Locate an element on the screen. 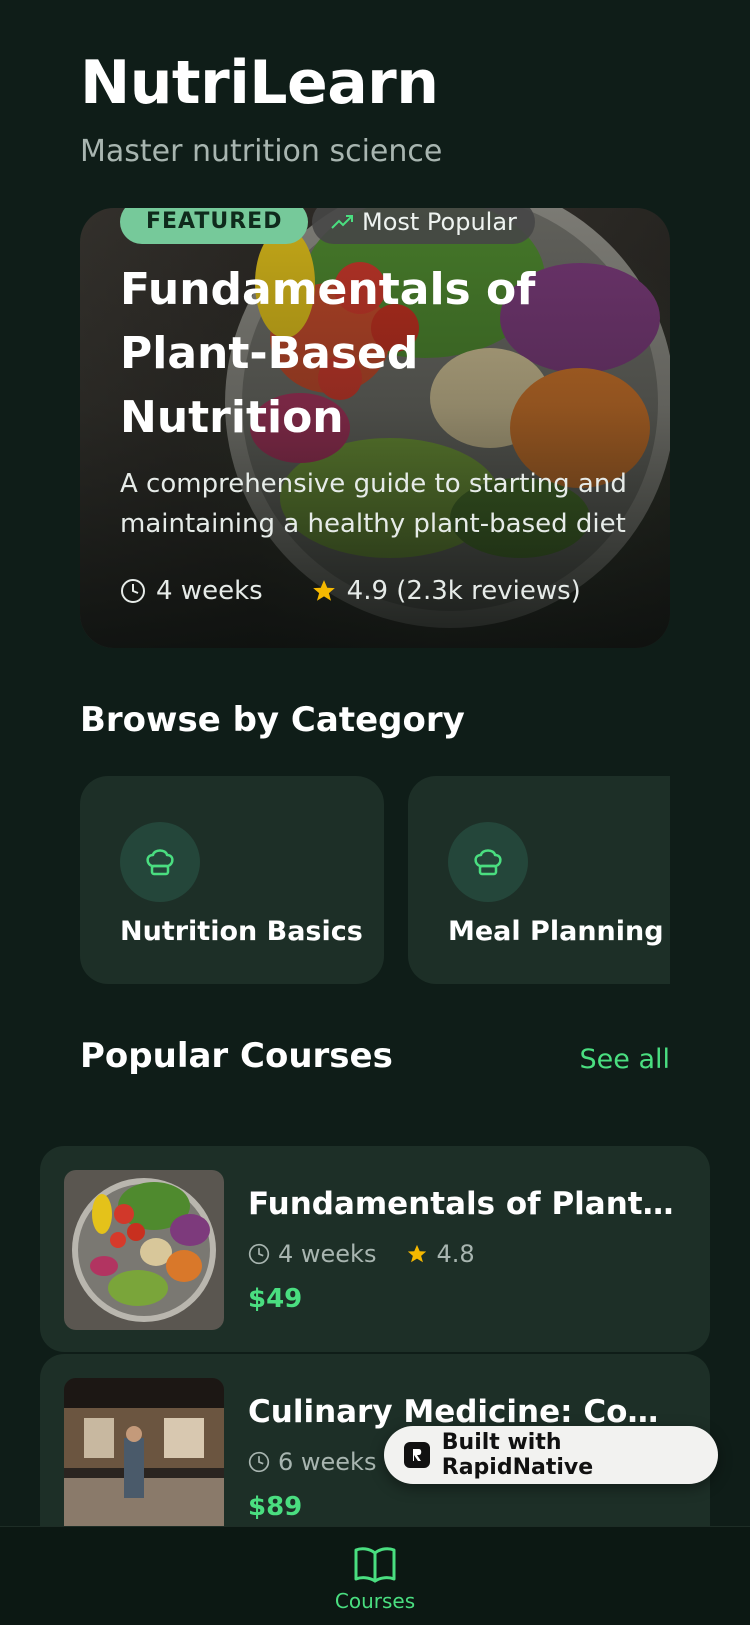  category-card-meal-planning: Meal Planning is located at coordinates (539, 880).